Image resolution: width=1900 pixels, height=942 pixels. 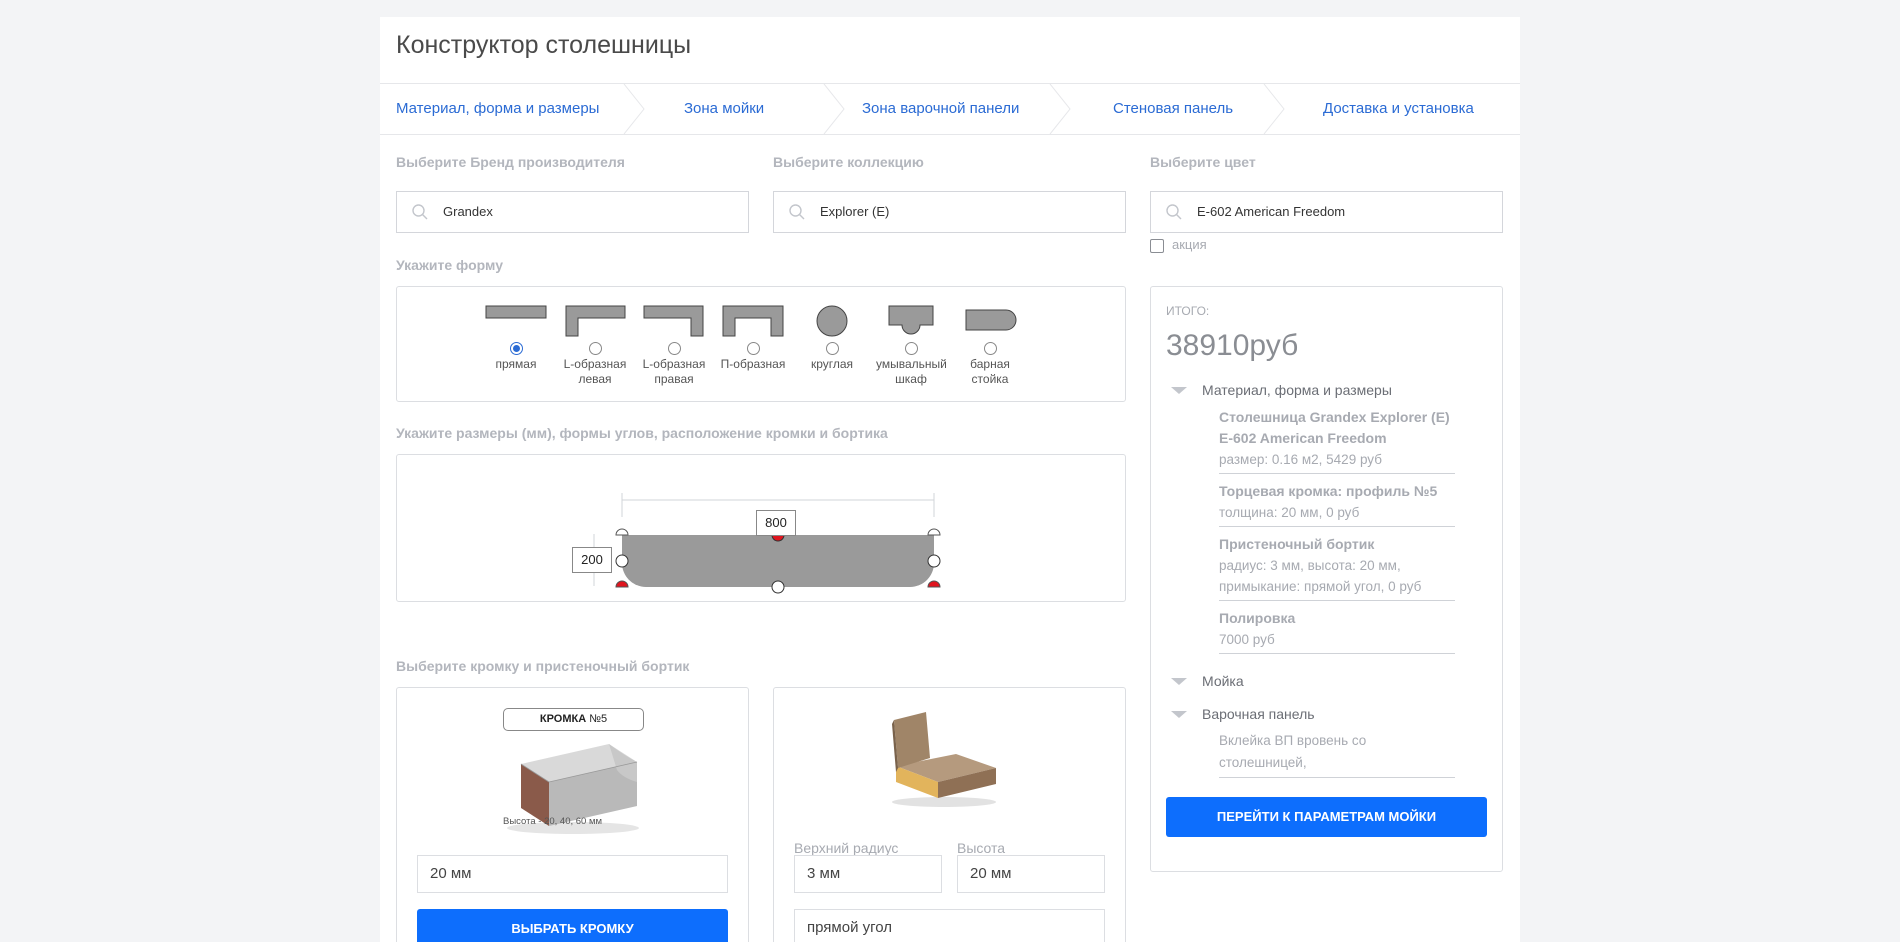 What do you see at coordinates (1232, 345) in the screenshot?
I see `total-value: 38910руб` at bounding box center [1232, 345].